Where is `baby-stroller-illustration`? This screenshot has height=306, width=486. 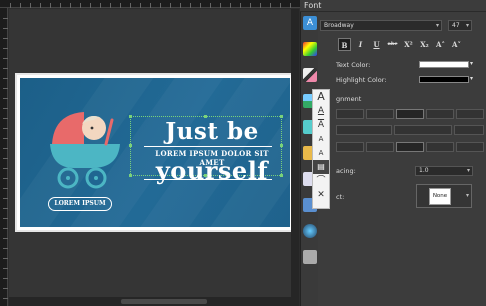
baby-stroller-illustration is located at coordinates (88, 151).